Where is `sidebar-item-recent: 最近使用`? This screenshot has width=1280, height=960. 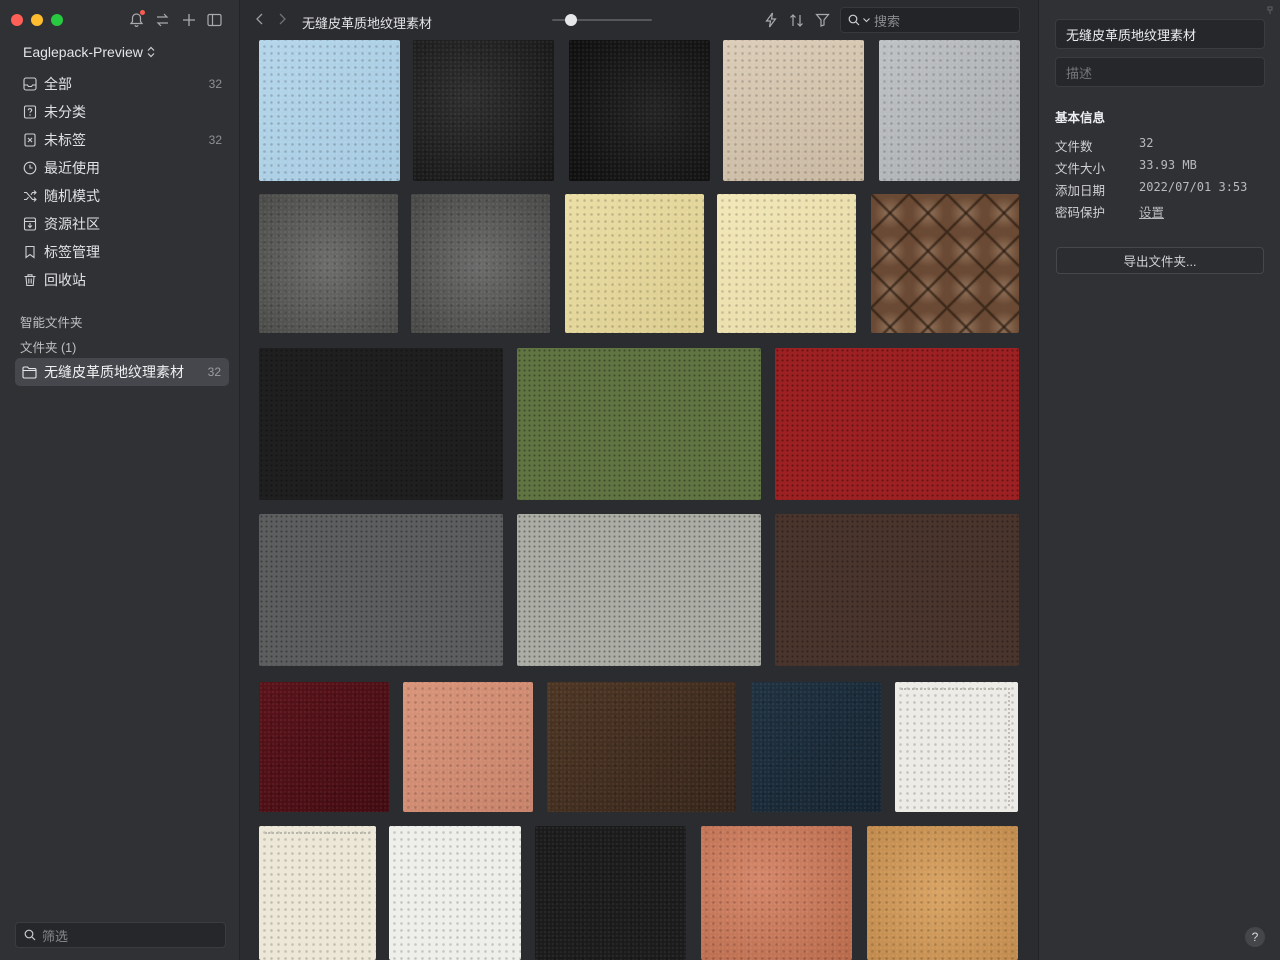 sidebar-item-recent: 最近使用 is located at coordinates (122, 168).